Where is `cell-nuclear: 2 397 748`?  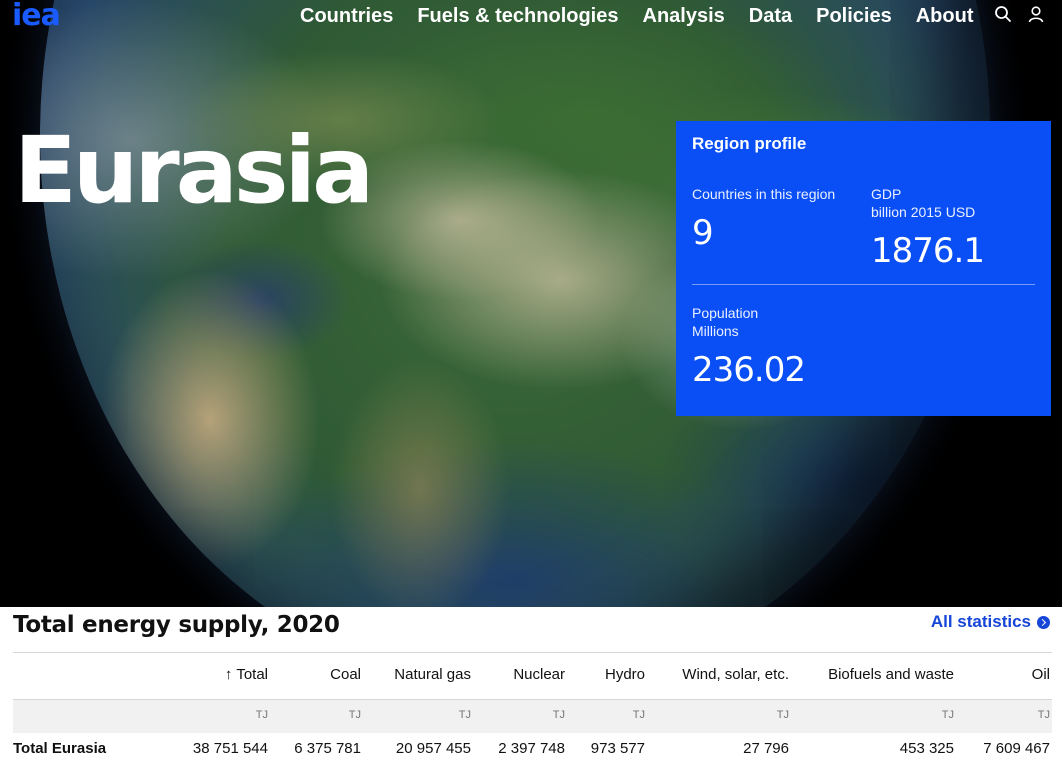
cell-nuclear: 2 397 748 is located at coordinates (531, 748).